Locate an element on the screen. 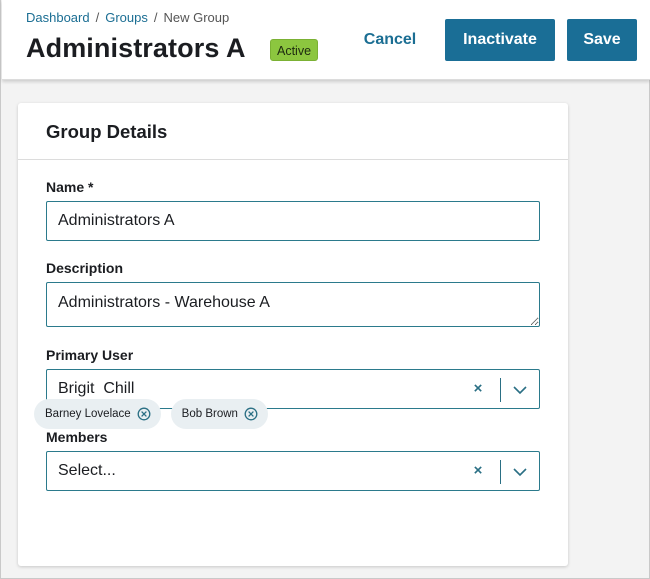 Image resolution: width=650 pixels, height=579 pixels. description-textarea: Administrators - Warehouse A is located at coordinates (293, 304).